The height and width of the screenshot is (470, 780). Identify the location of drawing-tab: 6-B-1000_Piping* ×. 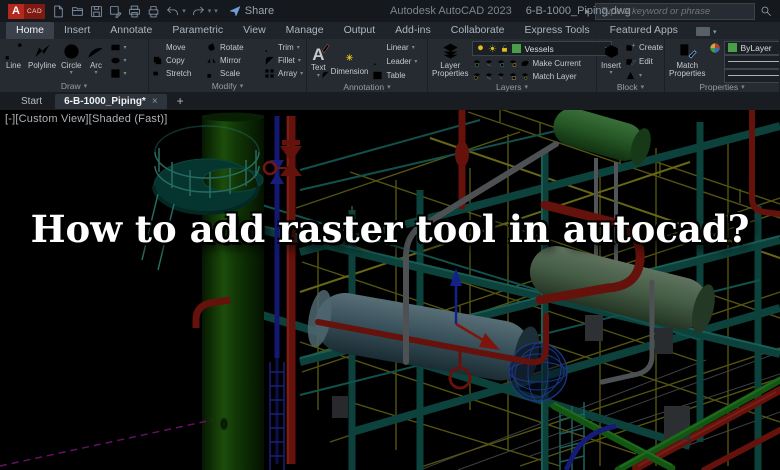
(111, 101).